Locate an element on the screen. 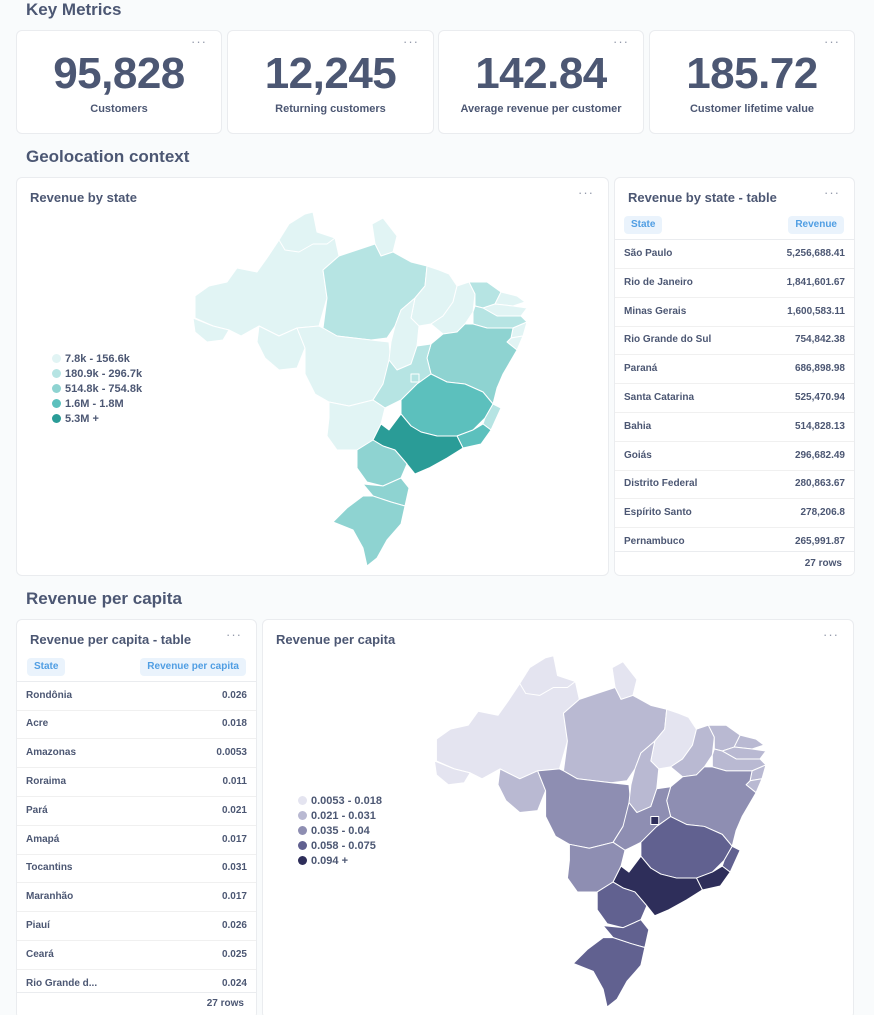 This screenshot has height=1015, width=874. table-row: Ceará 0.025 is located at coordinates (136, 955).